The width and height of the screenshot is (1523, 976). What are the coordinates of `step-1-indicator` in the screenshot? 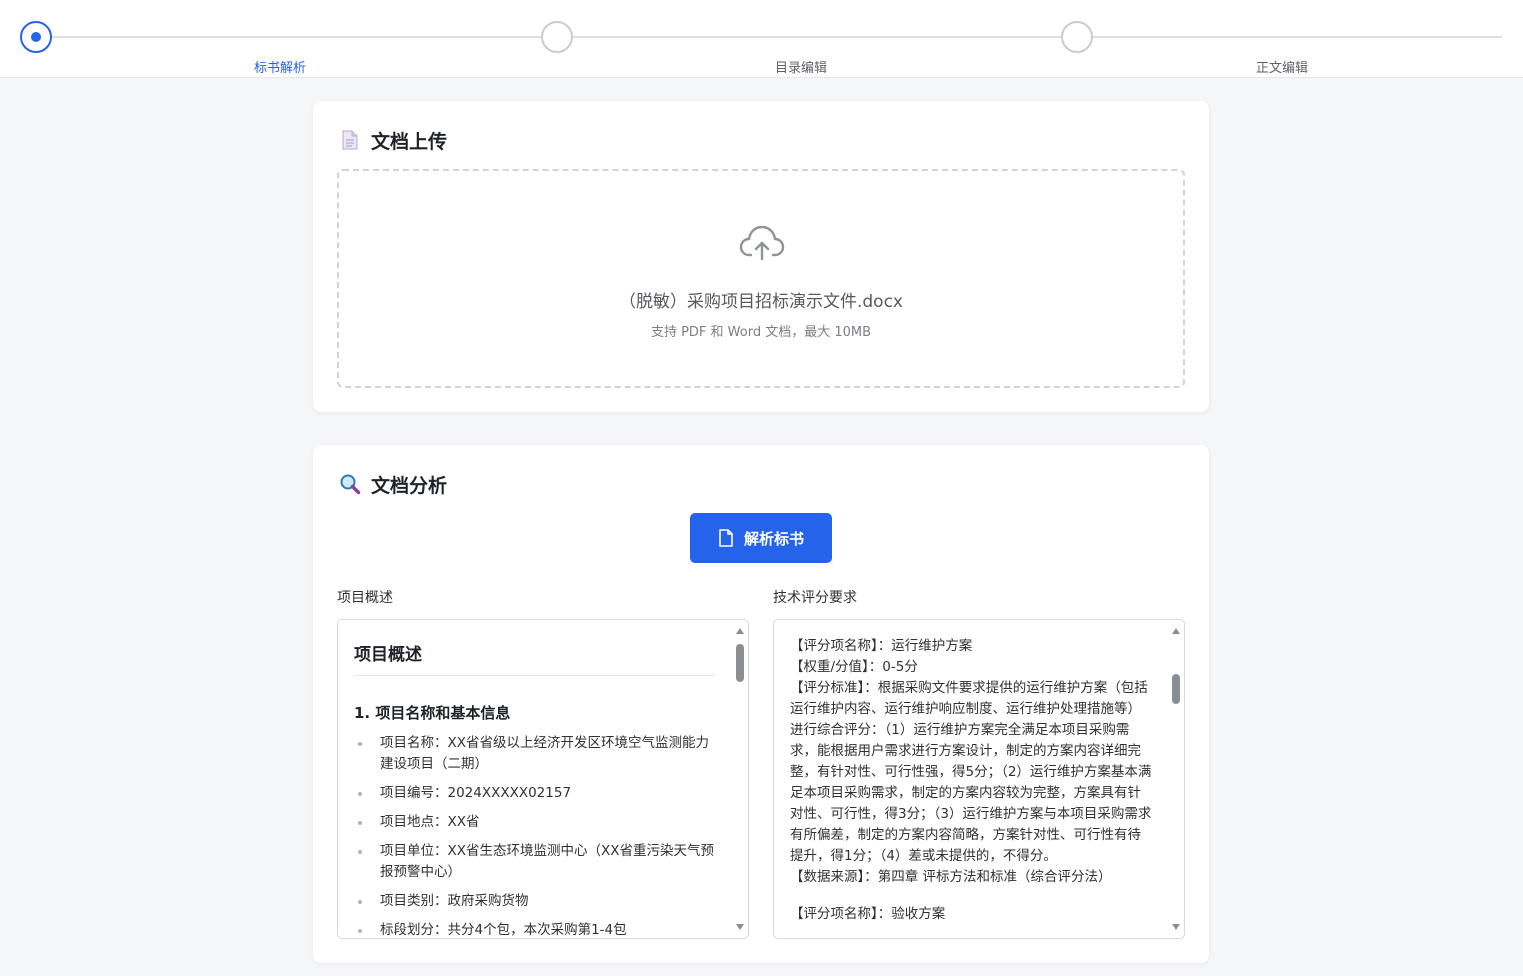 It's located at (36, 37).